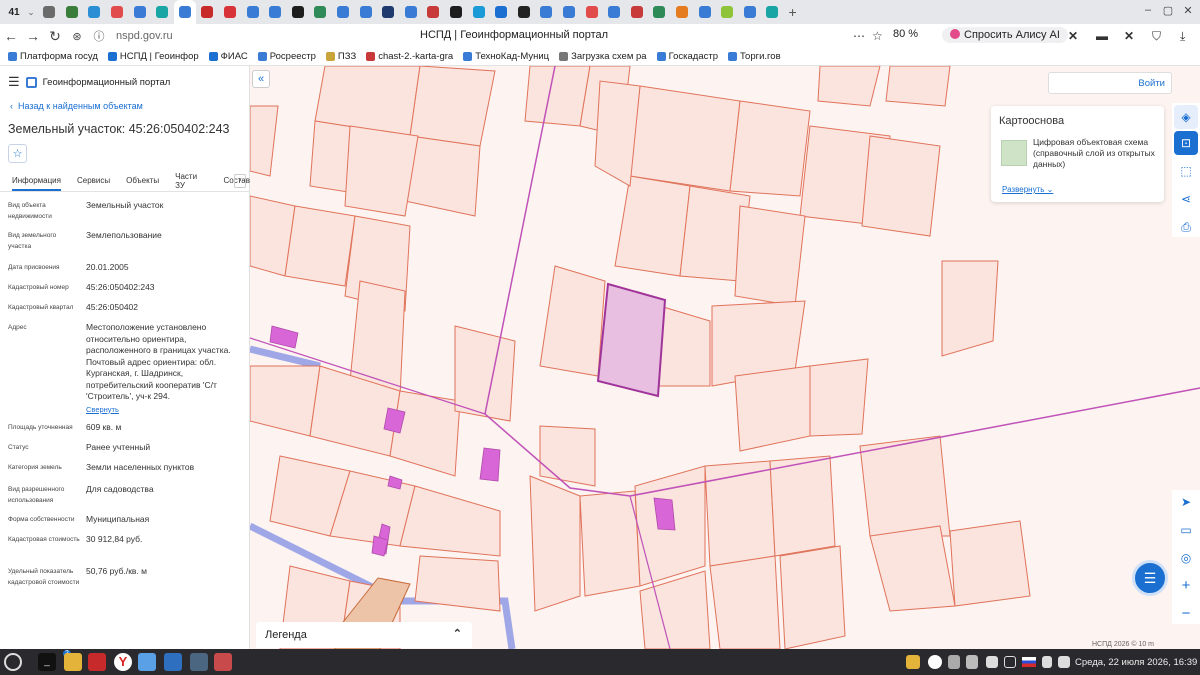  I want to click on yandex-browser-icon: Y, so click(123, 662).